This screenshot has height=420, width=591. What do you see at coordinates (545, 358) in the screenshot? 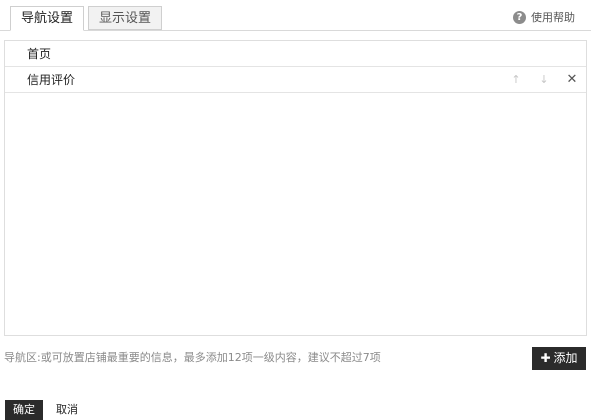
I see `plus-icon: ✚` at bounding box center [545, 358].